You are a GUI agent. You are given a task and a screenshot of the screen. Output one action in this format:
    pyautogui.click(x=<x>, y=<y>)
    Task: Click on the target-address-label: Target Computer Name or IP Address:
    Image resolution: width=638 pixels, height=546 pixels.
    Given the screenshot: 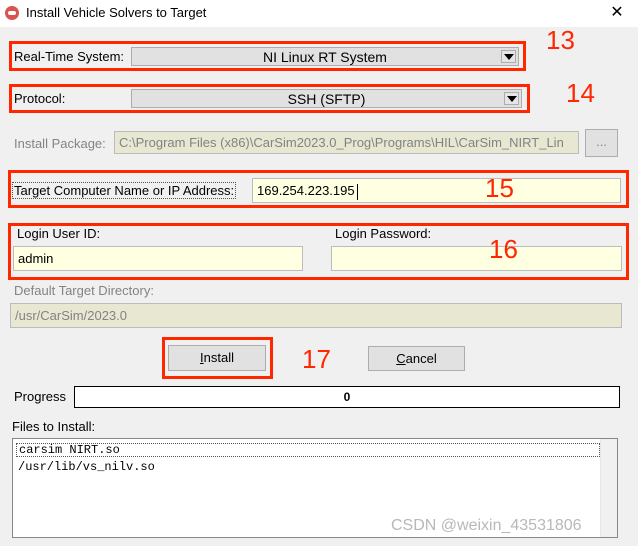 What is the action you would take?
    pyautogui.click(x=124, y=190)
    